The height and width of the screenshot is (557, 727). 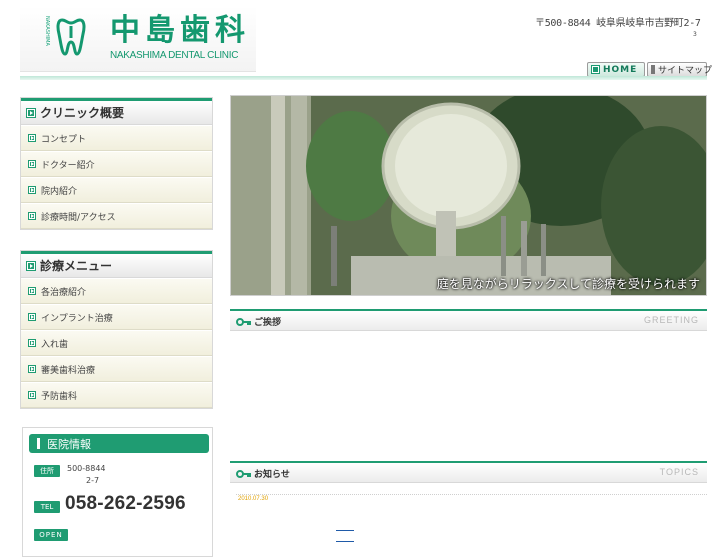 What do you see at coordinates (69, 444) in the screenshot?
I see `clinic-info-title: 医院情報` at bounding box center [69, 444].